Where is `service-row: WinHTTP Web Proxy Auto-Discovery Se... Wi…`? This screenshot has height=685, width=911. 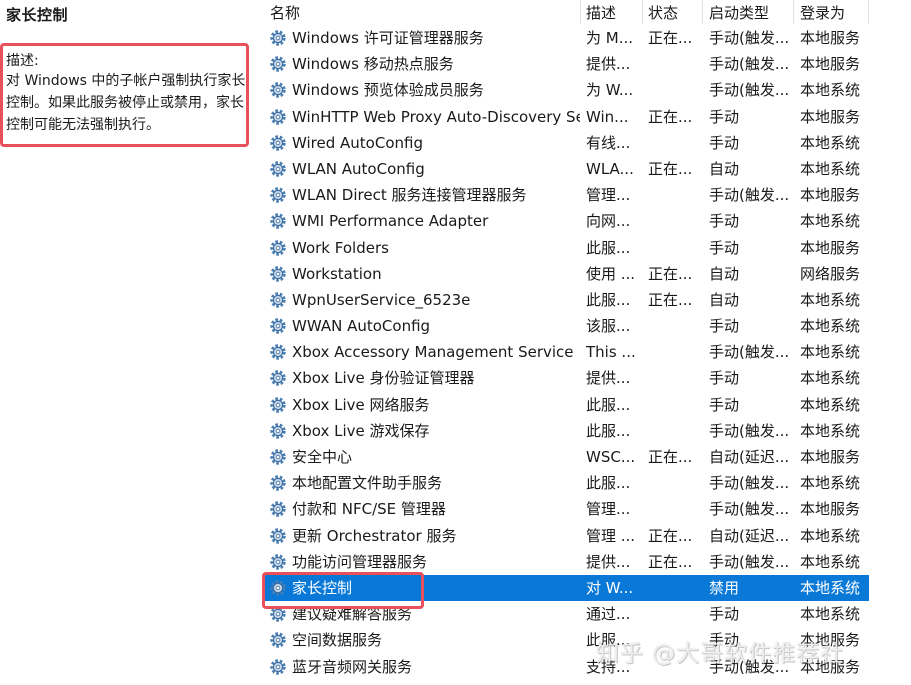 service-row: WinHTTP Web Proxy Auto-Discovery Se... Wi… is located at coordinates (565, 117).